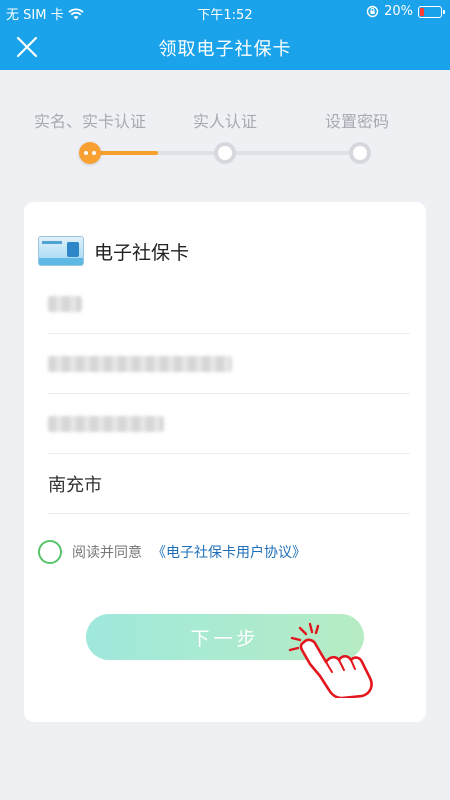  I want to click on card-number-field, so click(229, 424).